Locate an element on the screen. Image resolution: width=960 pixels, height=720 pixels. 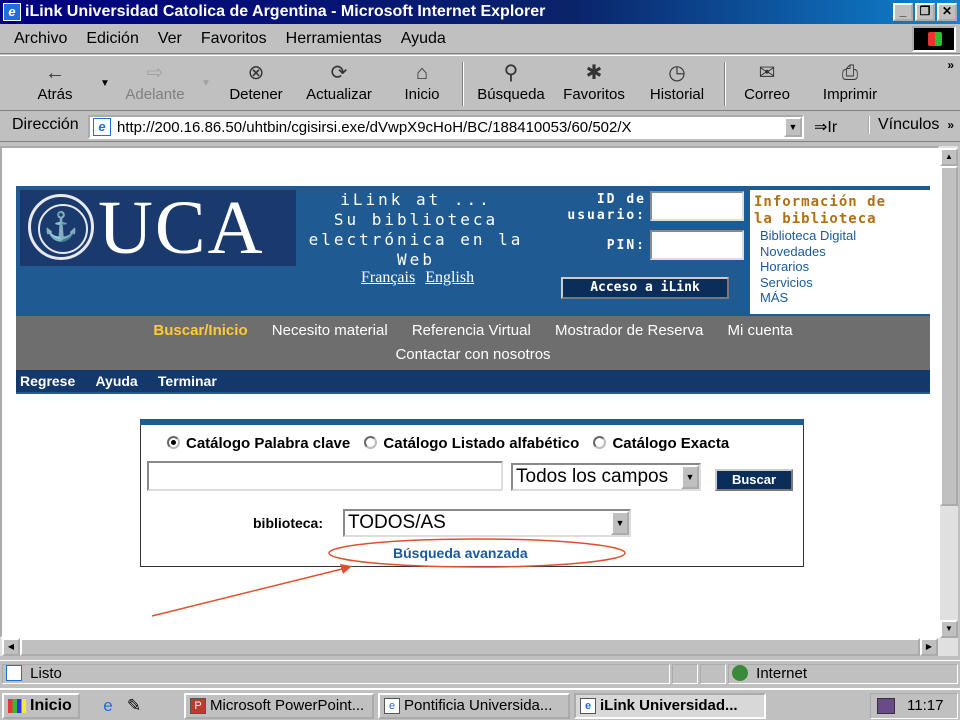
menu-herramientas: Herramientas is located at coordinates (334, 39).